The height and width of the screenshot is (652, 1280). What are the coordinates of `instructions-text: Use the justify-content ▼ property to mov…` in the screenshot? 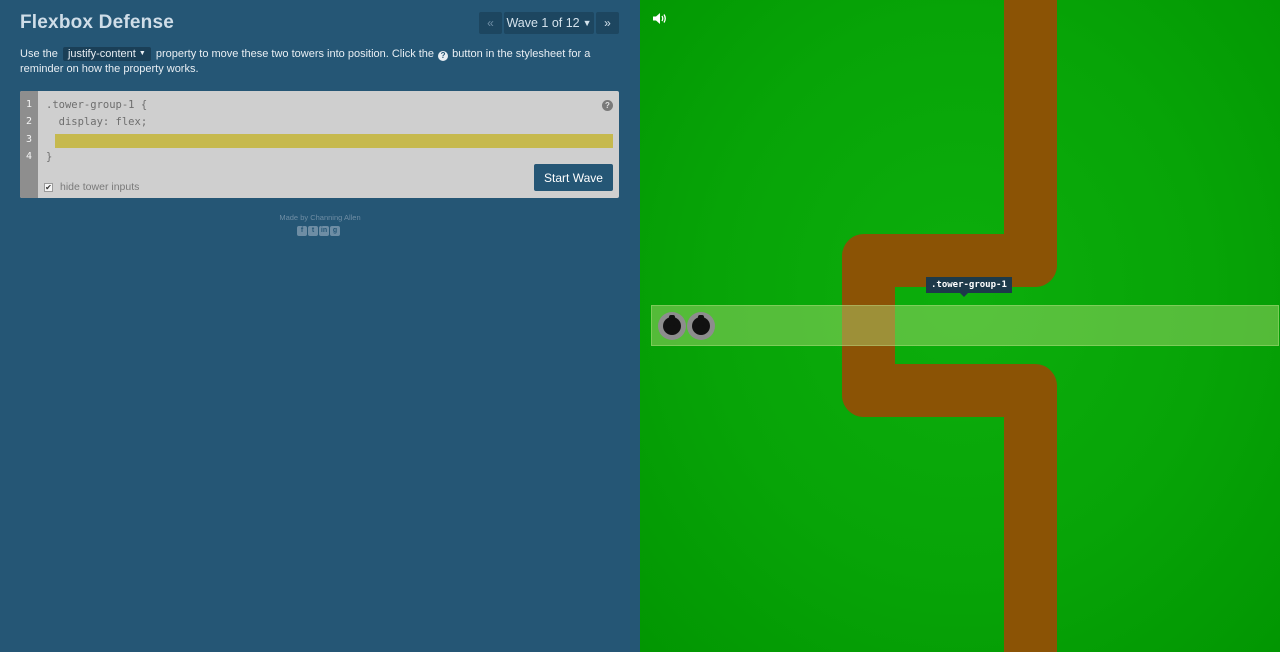 It's located at (320, 62).